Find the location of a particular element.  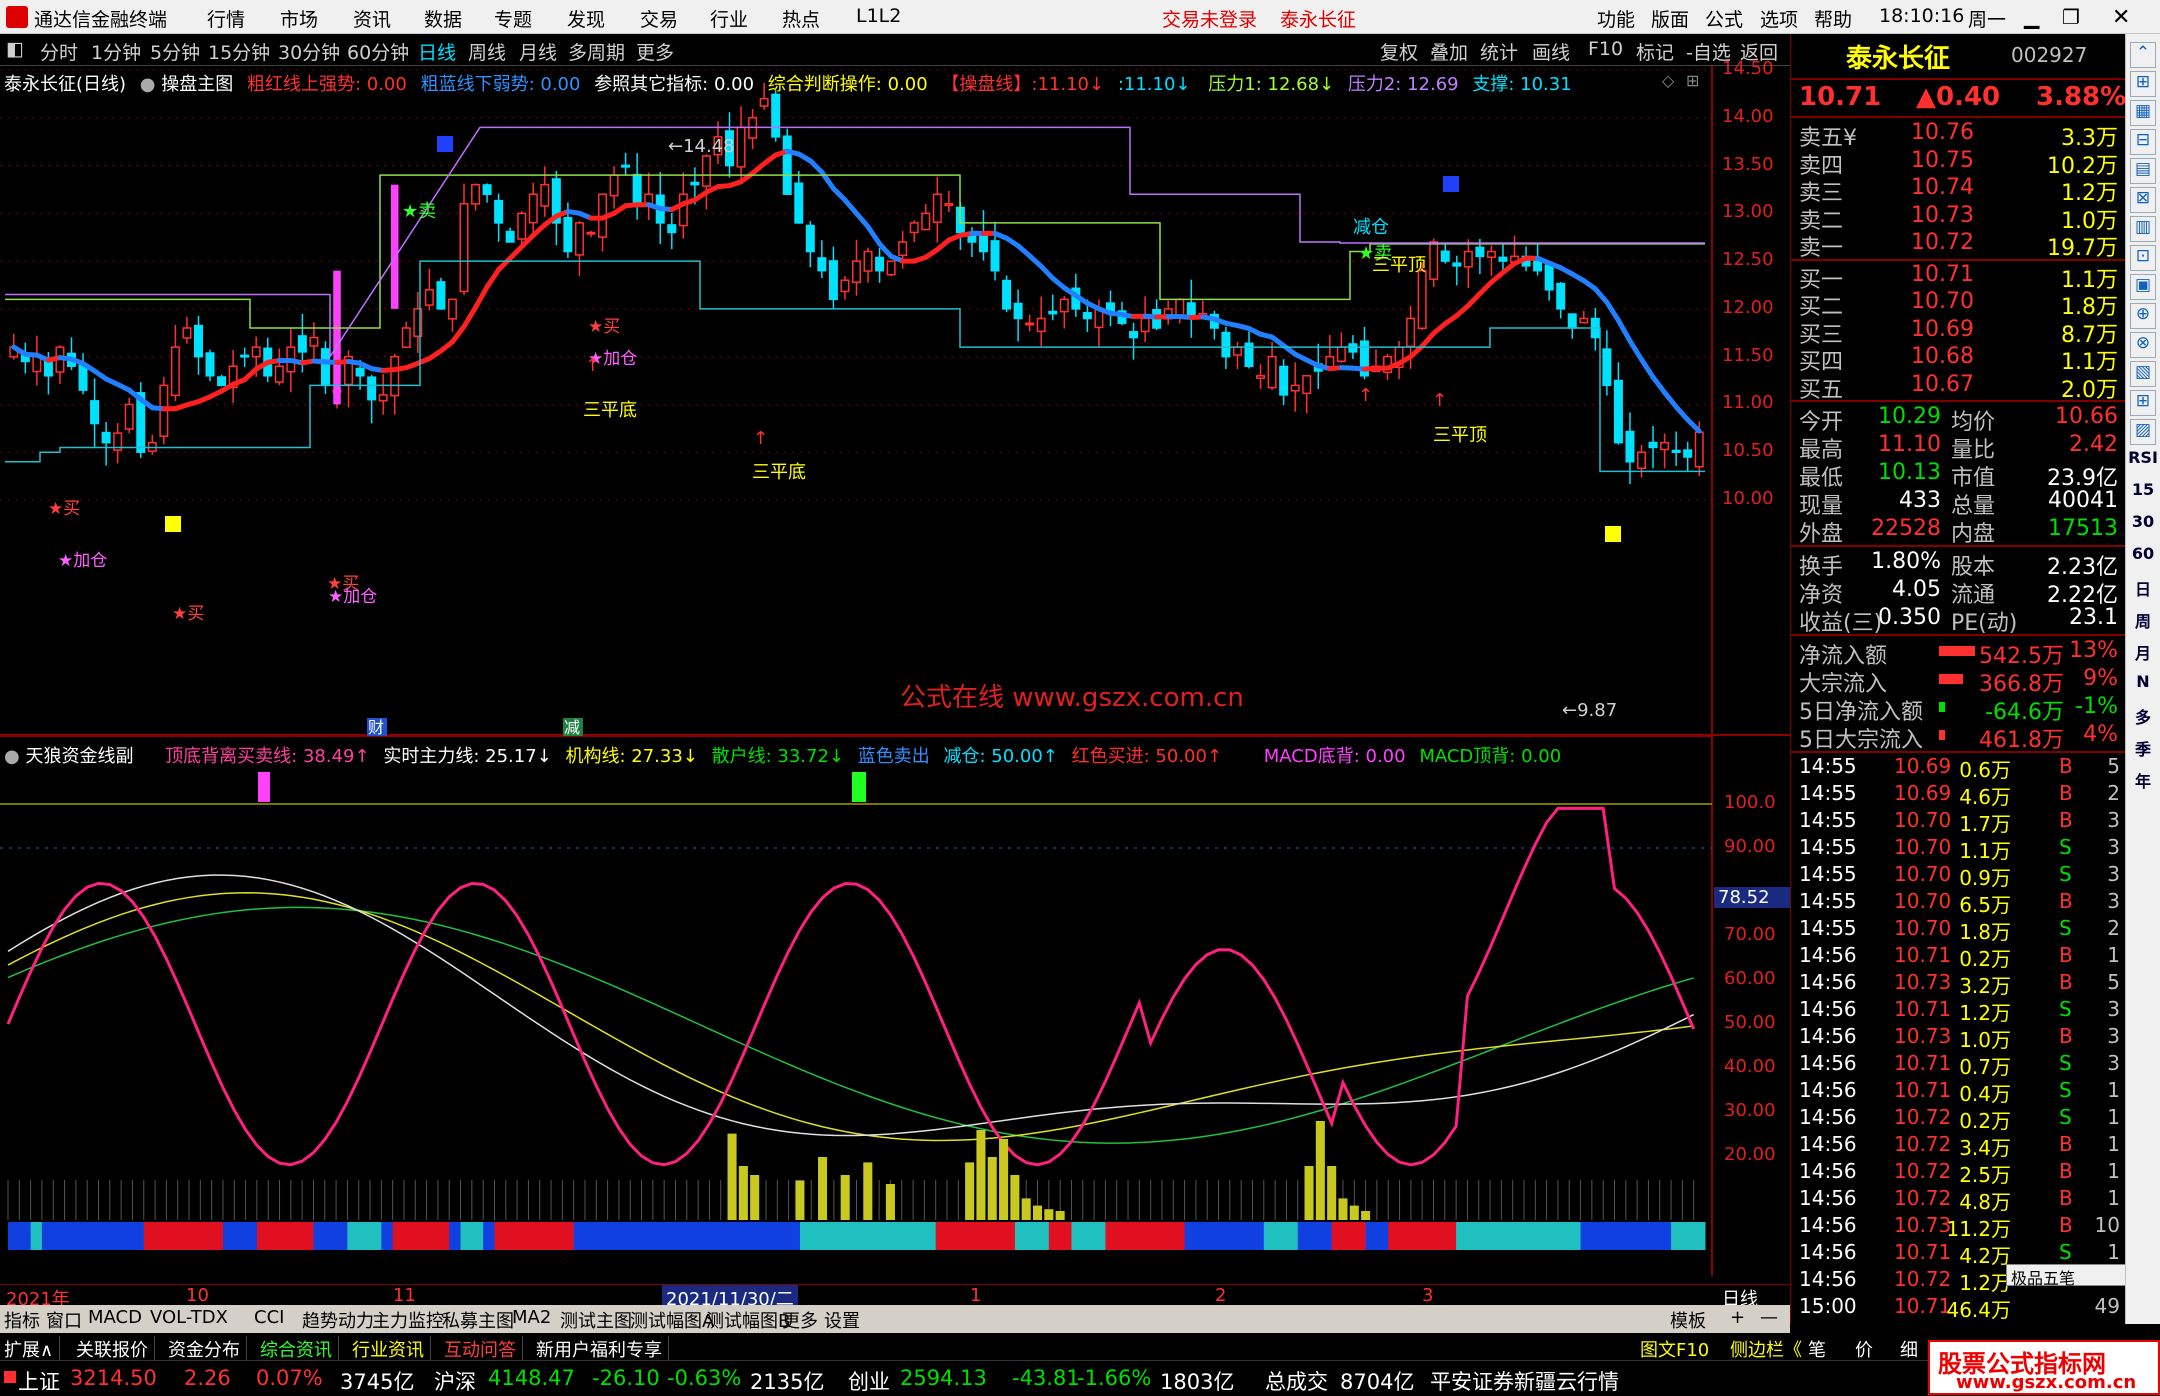

indicator-tab-6: 主力监控 is located at coordinates (408, 1320).